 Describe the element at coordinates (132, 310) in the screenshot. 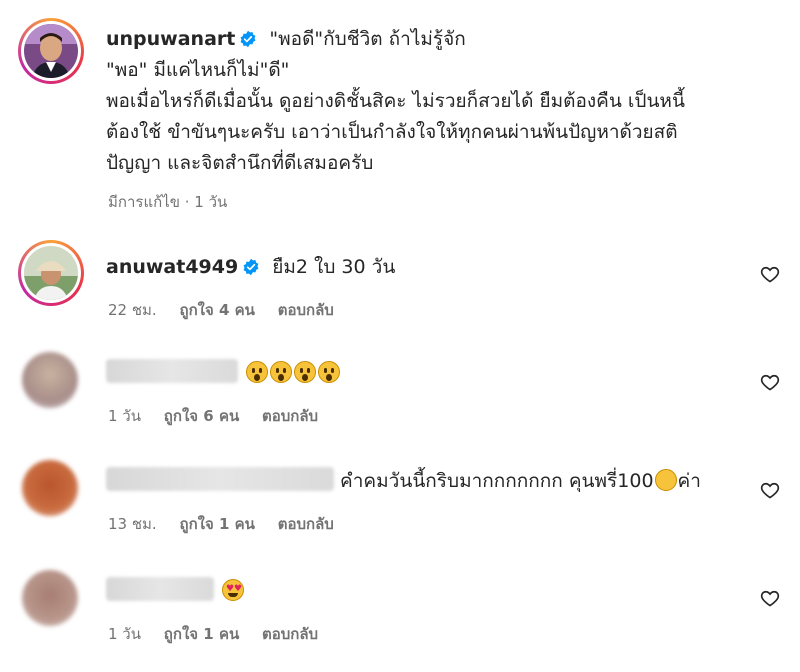

I see `comment-time: 22 ชม.` at that location.